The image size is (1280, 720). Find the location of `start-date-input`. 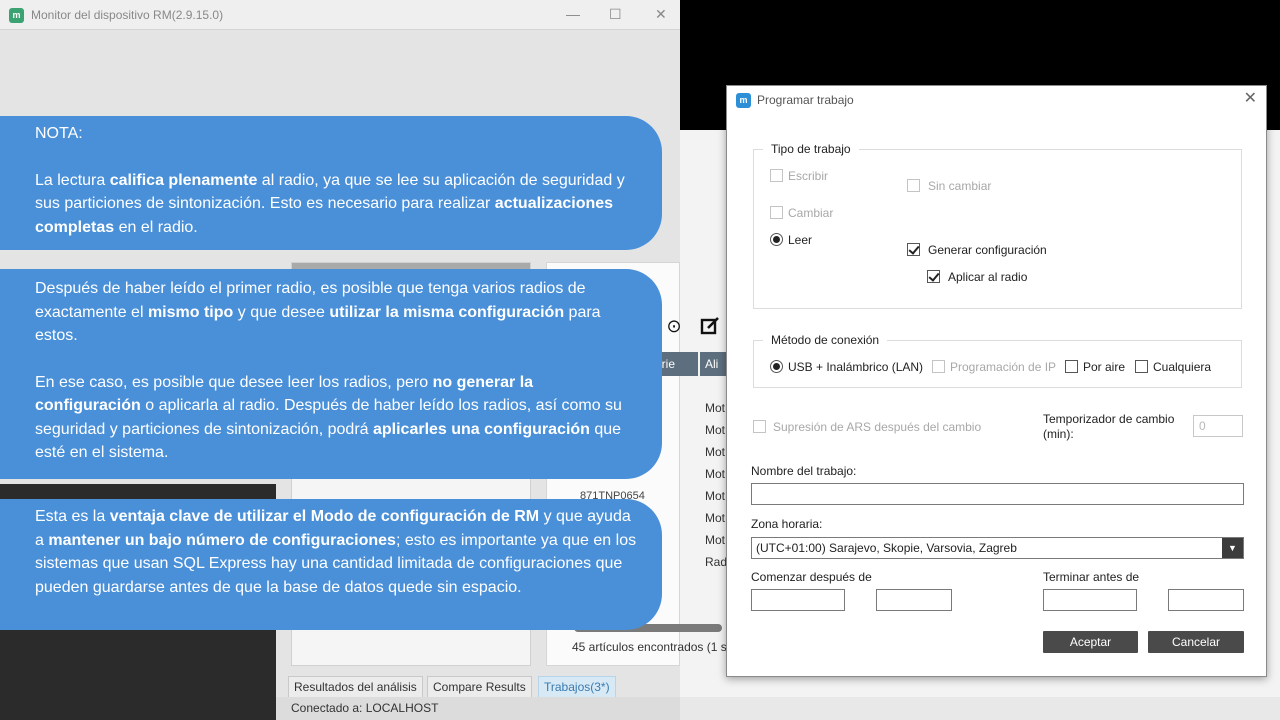

start-date-input is located at coordinates (798, 600).